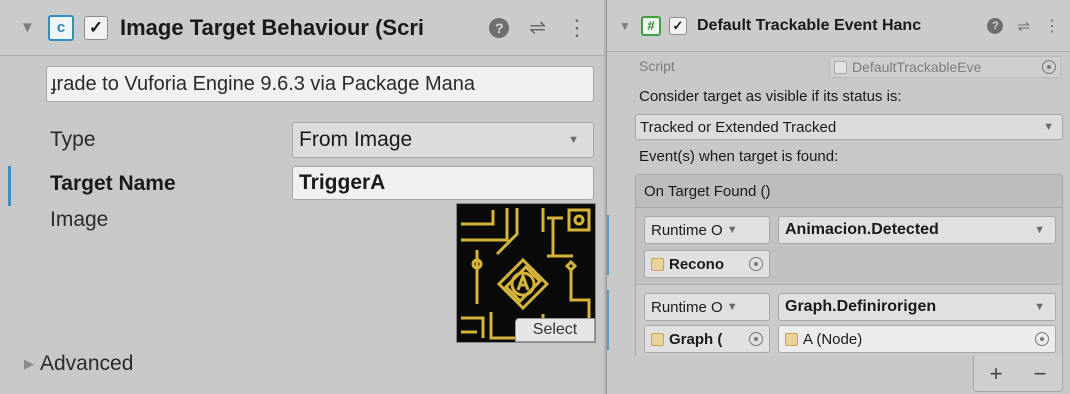  Describe the element at coordinates (917, 339) in the screenshot. I see `argument-field: A (Node)` at that location.